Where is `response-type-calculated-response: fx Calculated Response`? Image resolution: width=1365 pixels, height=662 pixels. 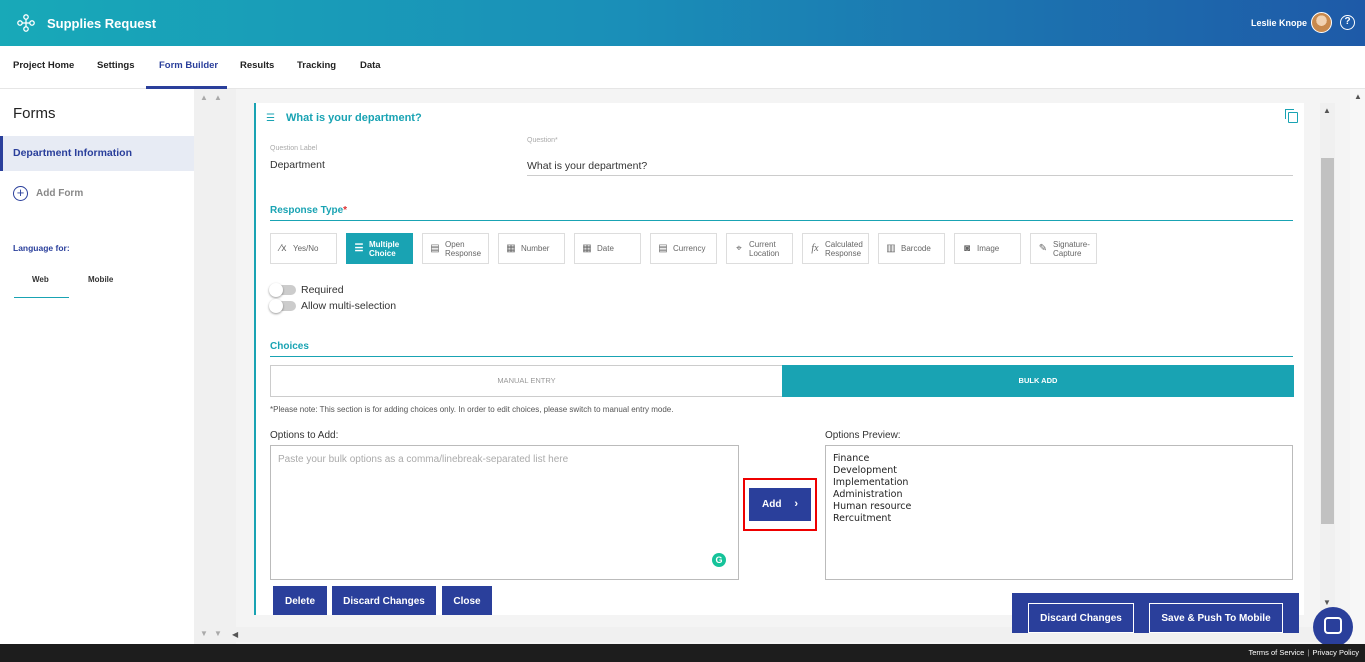 response-type-calculated-response: fx Calculated Response is located at coordinates (835, 248).